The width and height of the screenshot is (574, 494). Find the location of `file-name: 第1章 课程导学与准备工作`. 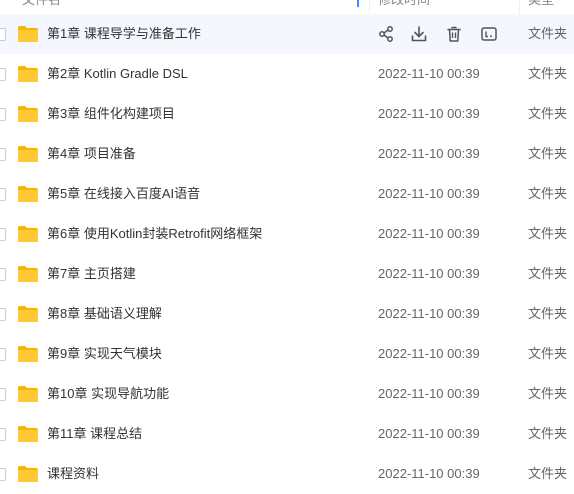

file-name: 第1章 课程导学与准备工作 is located at coordinates (124, 34).